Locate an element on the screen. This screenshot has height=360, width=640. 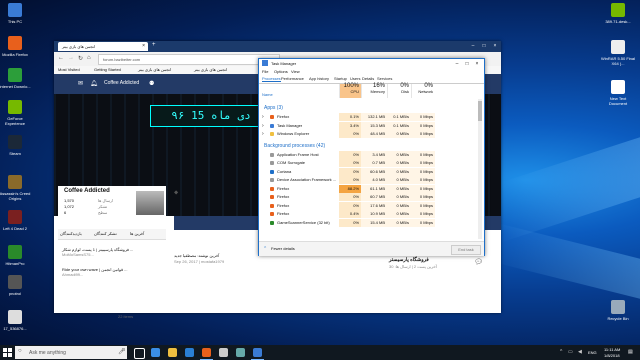
process-row: › Windows Explorer 0% 48.4 MB 0 MB/s 0 Mbps is located at coordinates (369, 134).